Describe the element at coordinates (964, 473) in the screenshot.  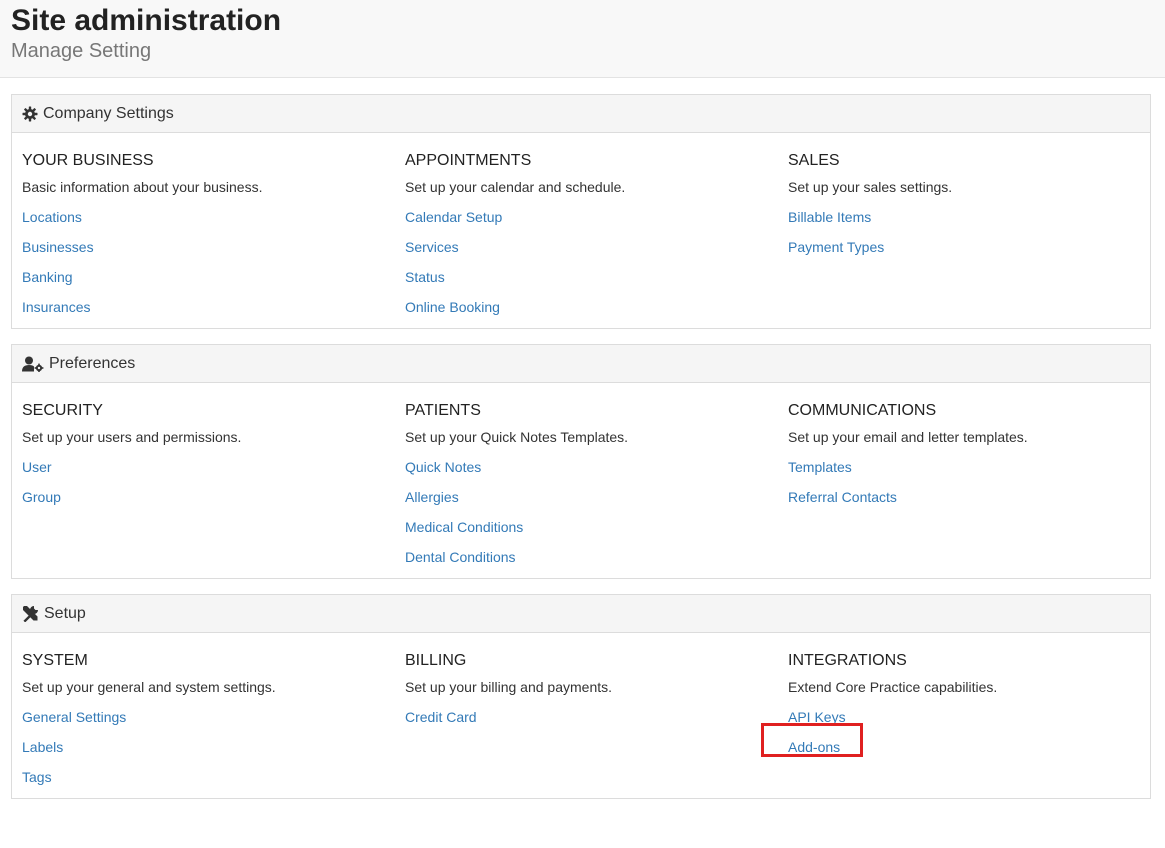
I see `list-item: Templates` at that location.